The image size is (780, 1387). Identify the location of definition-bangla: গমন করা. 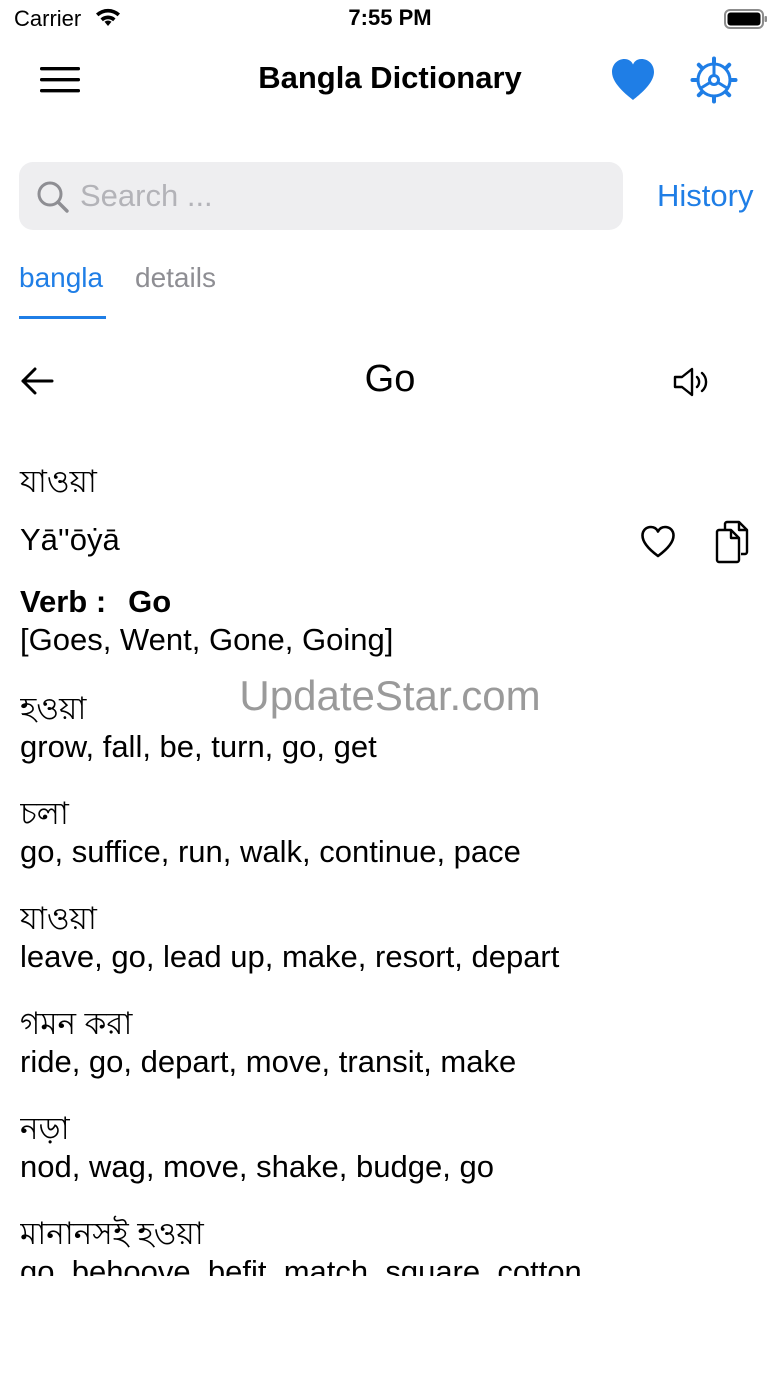
(76, 1023).